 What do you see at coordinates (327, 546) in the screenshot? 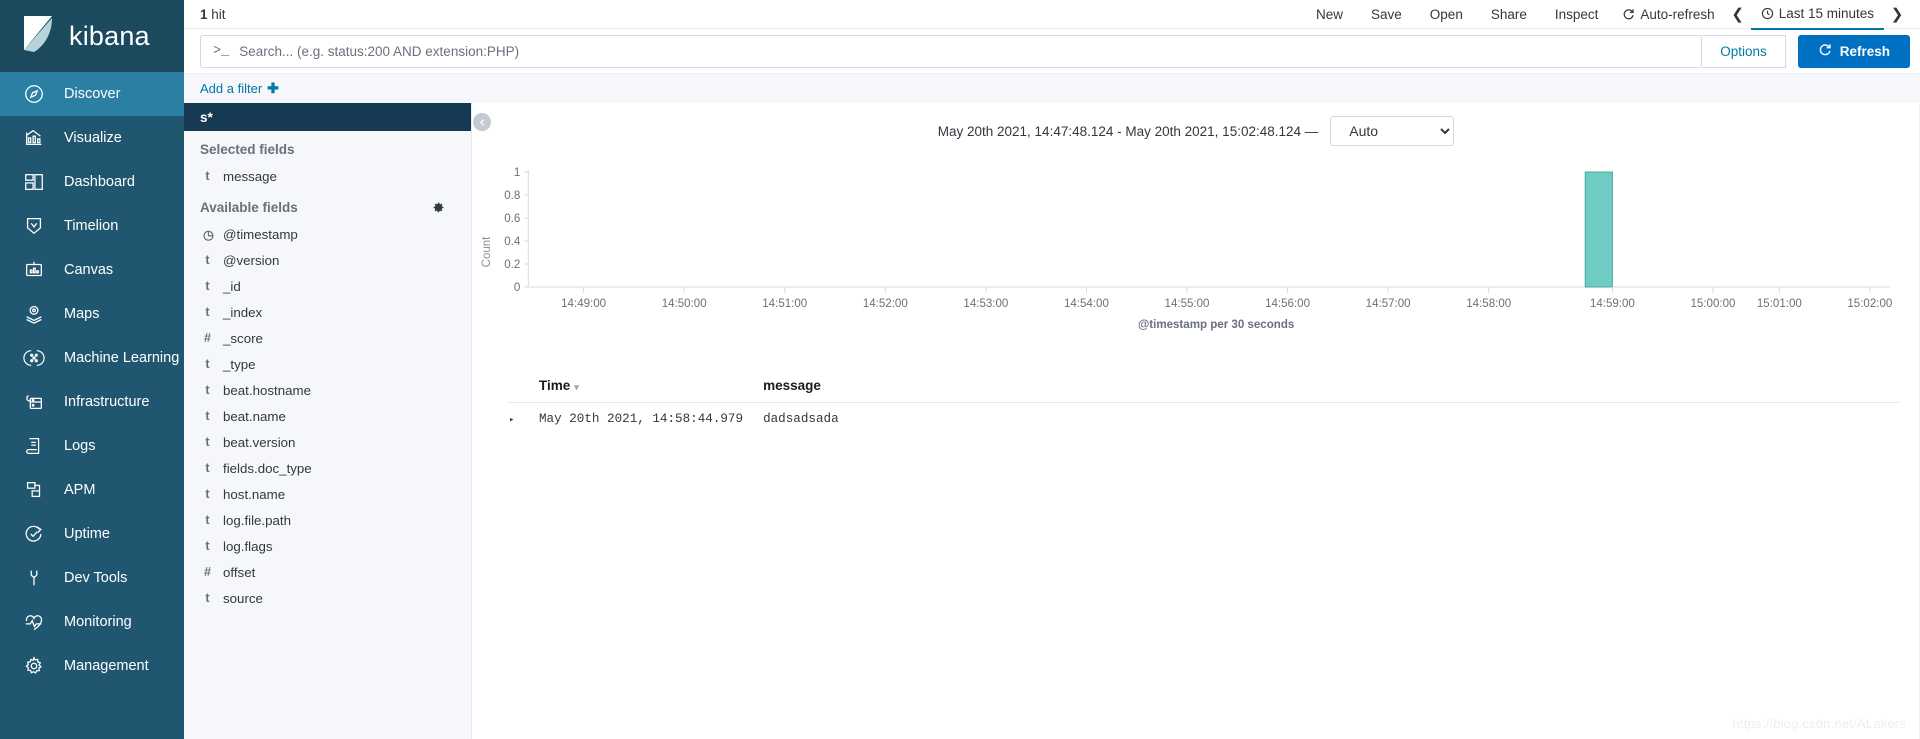
I see `field-item-log-flags: t log.flags` at bounding box center [327, 546].